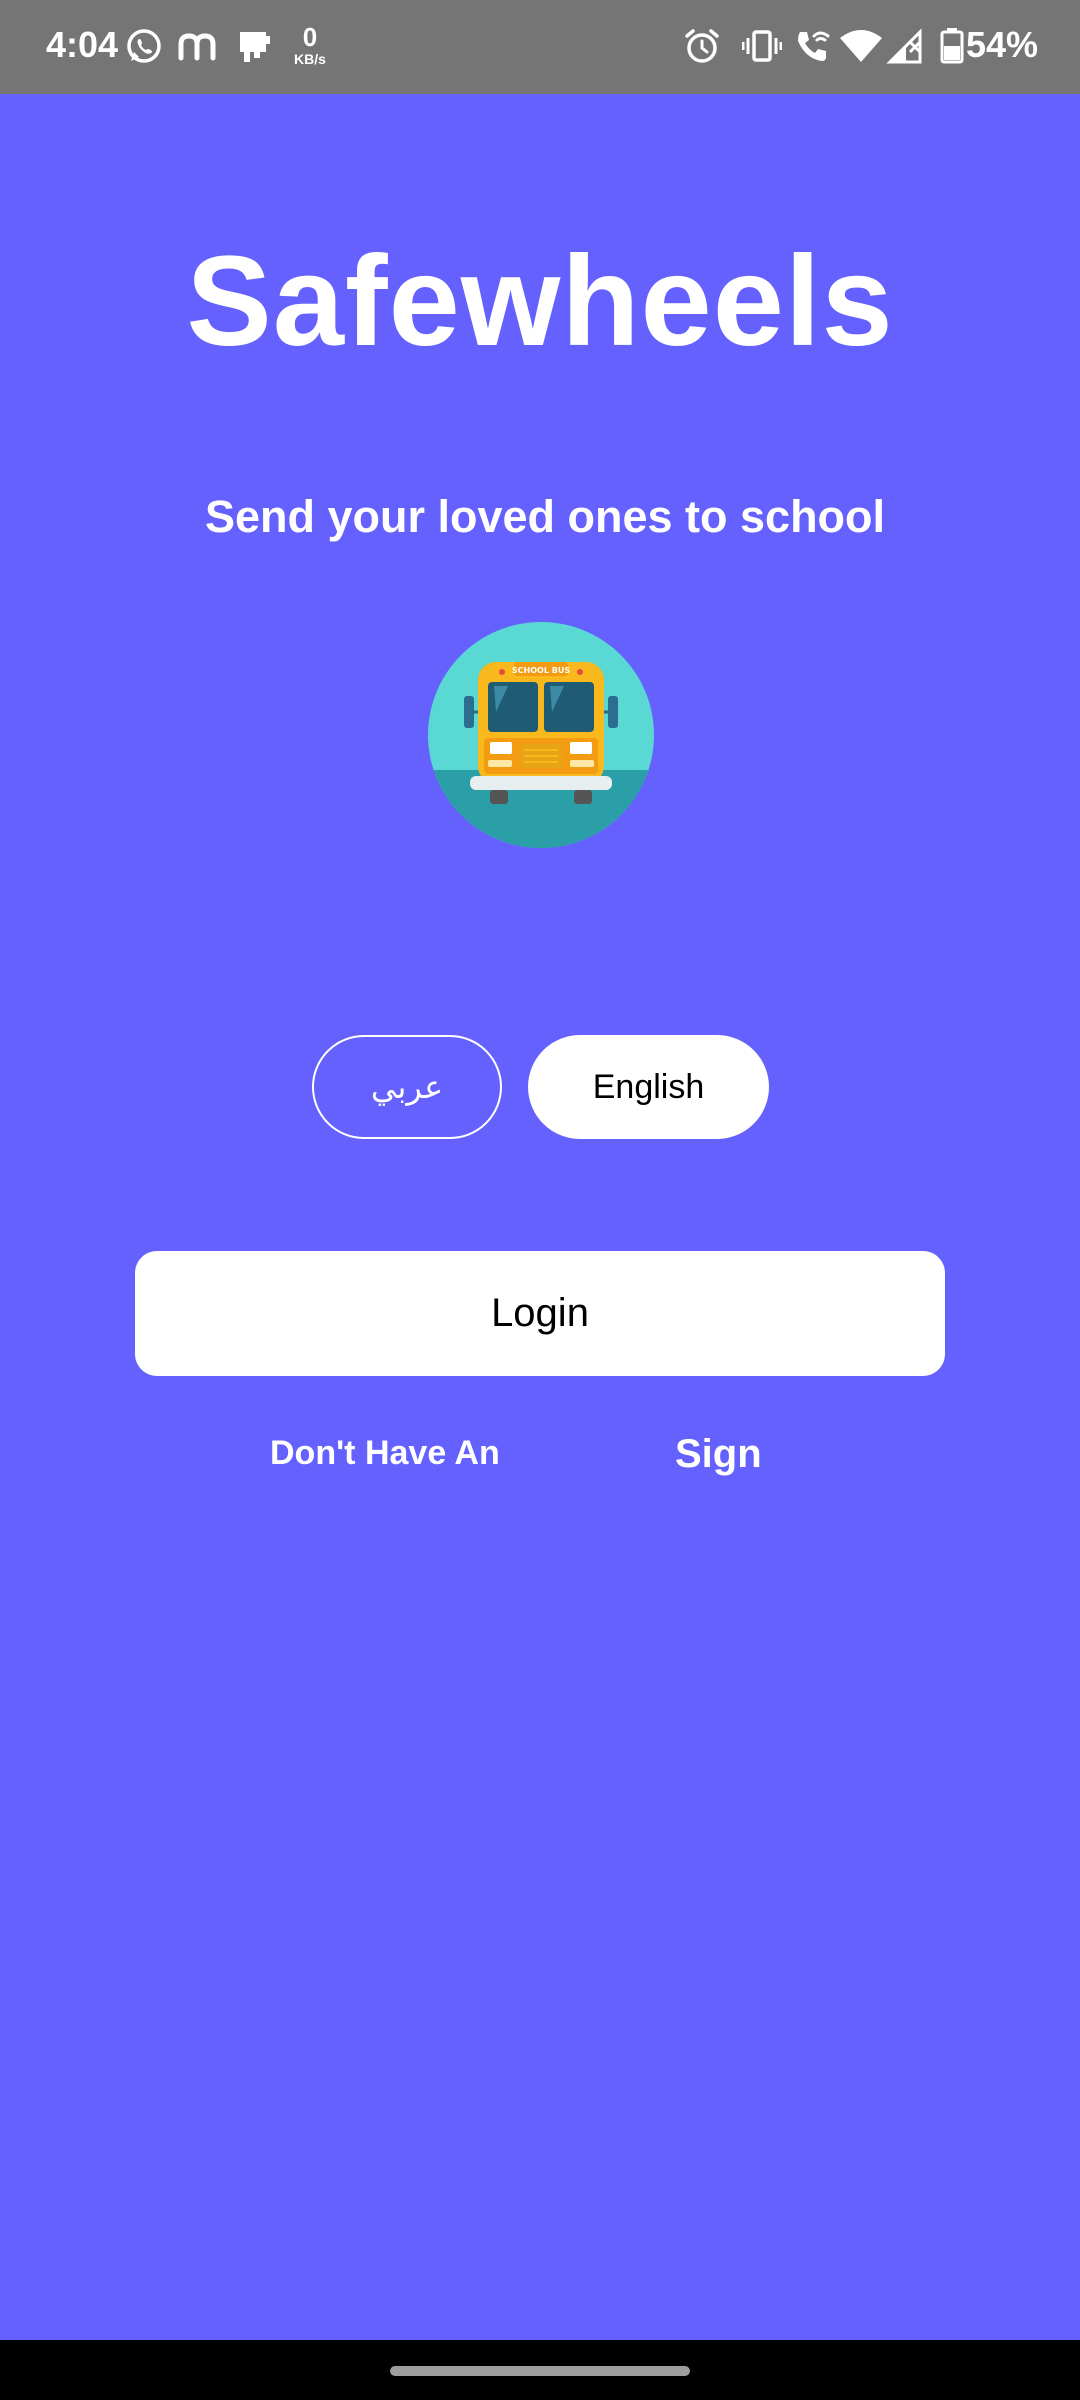 Image resolution: width=1080 pixels, height=2400 pixels. Describe the element at coordinates (1002, 44) in the screenshot. I see `battery-percentage: 54%` at that location.